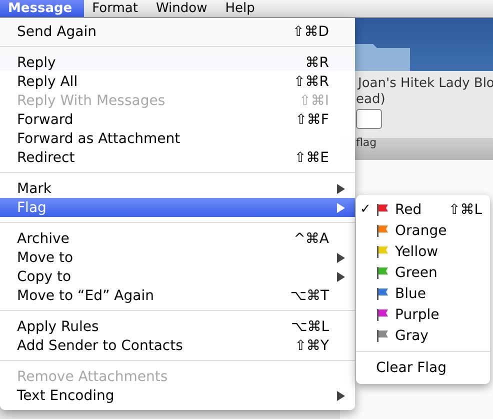 Image resolution: width=493 pixels, height=419 pixels. I want to click on menu-item: Send Again ⇧⌘D, so click(177, 31).